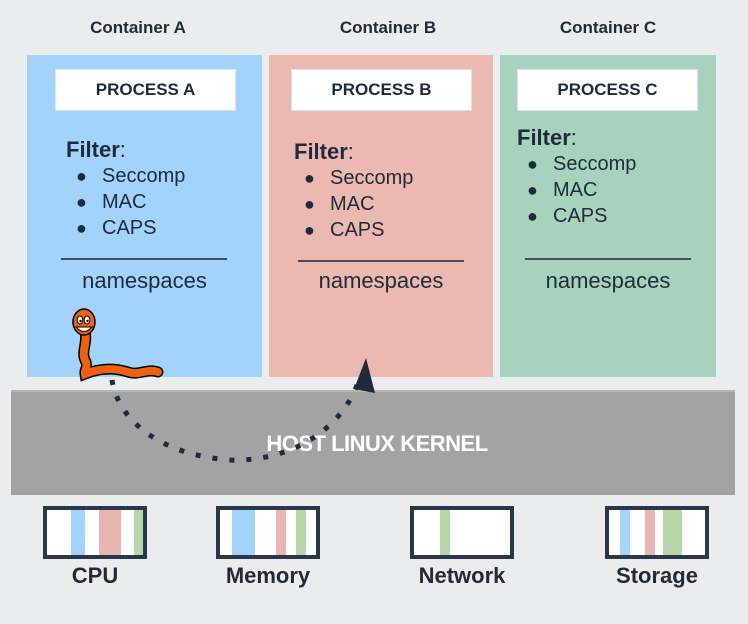 The height and width of the screenshot is (624, 748). What do you see at coordinates (625, 532) in the screenshot?
I see `storage-band-blue` at bounding box center [625, 532].